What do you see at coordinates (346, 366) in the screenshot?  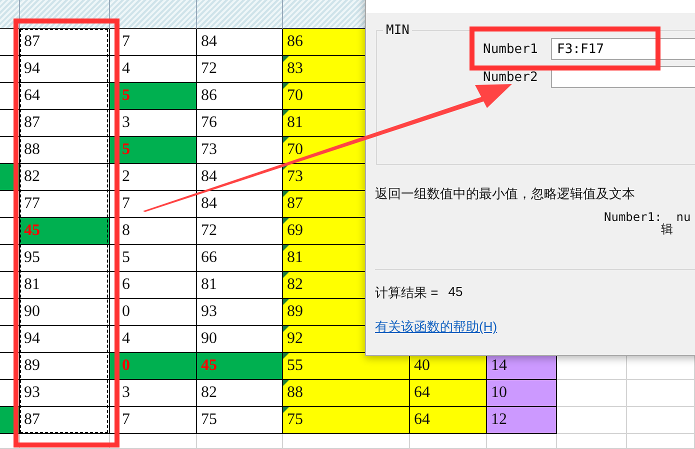 I see `table-cell: 55` at bounding box center [346, 366].